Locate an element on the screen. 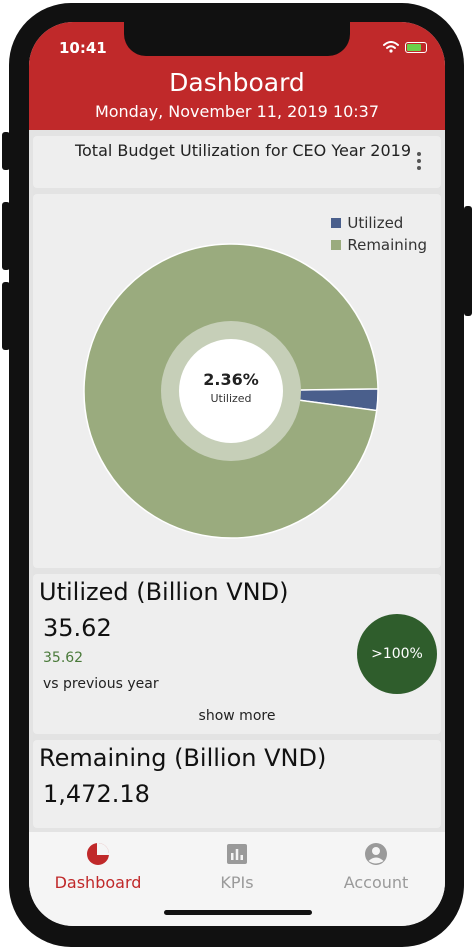 The image size is (474, 950). wifi-icon is located at coordinates (391, 47).